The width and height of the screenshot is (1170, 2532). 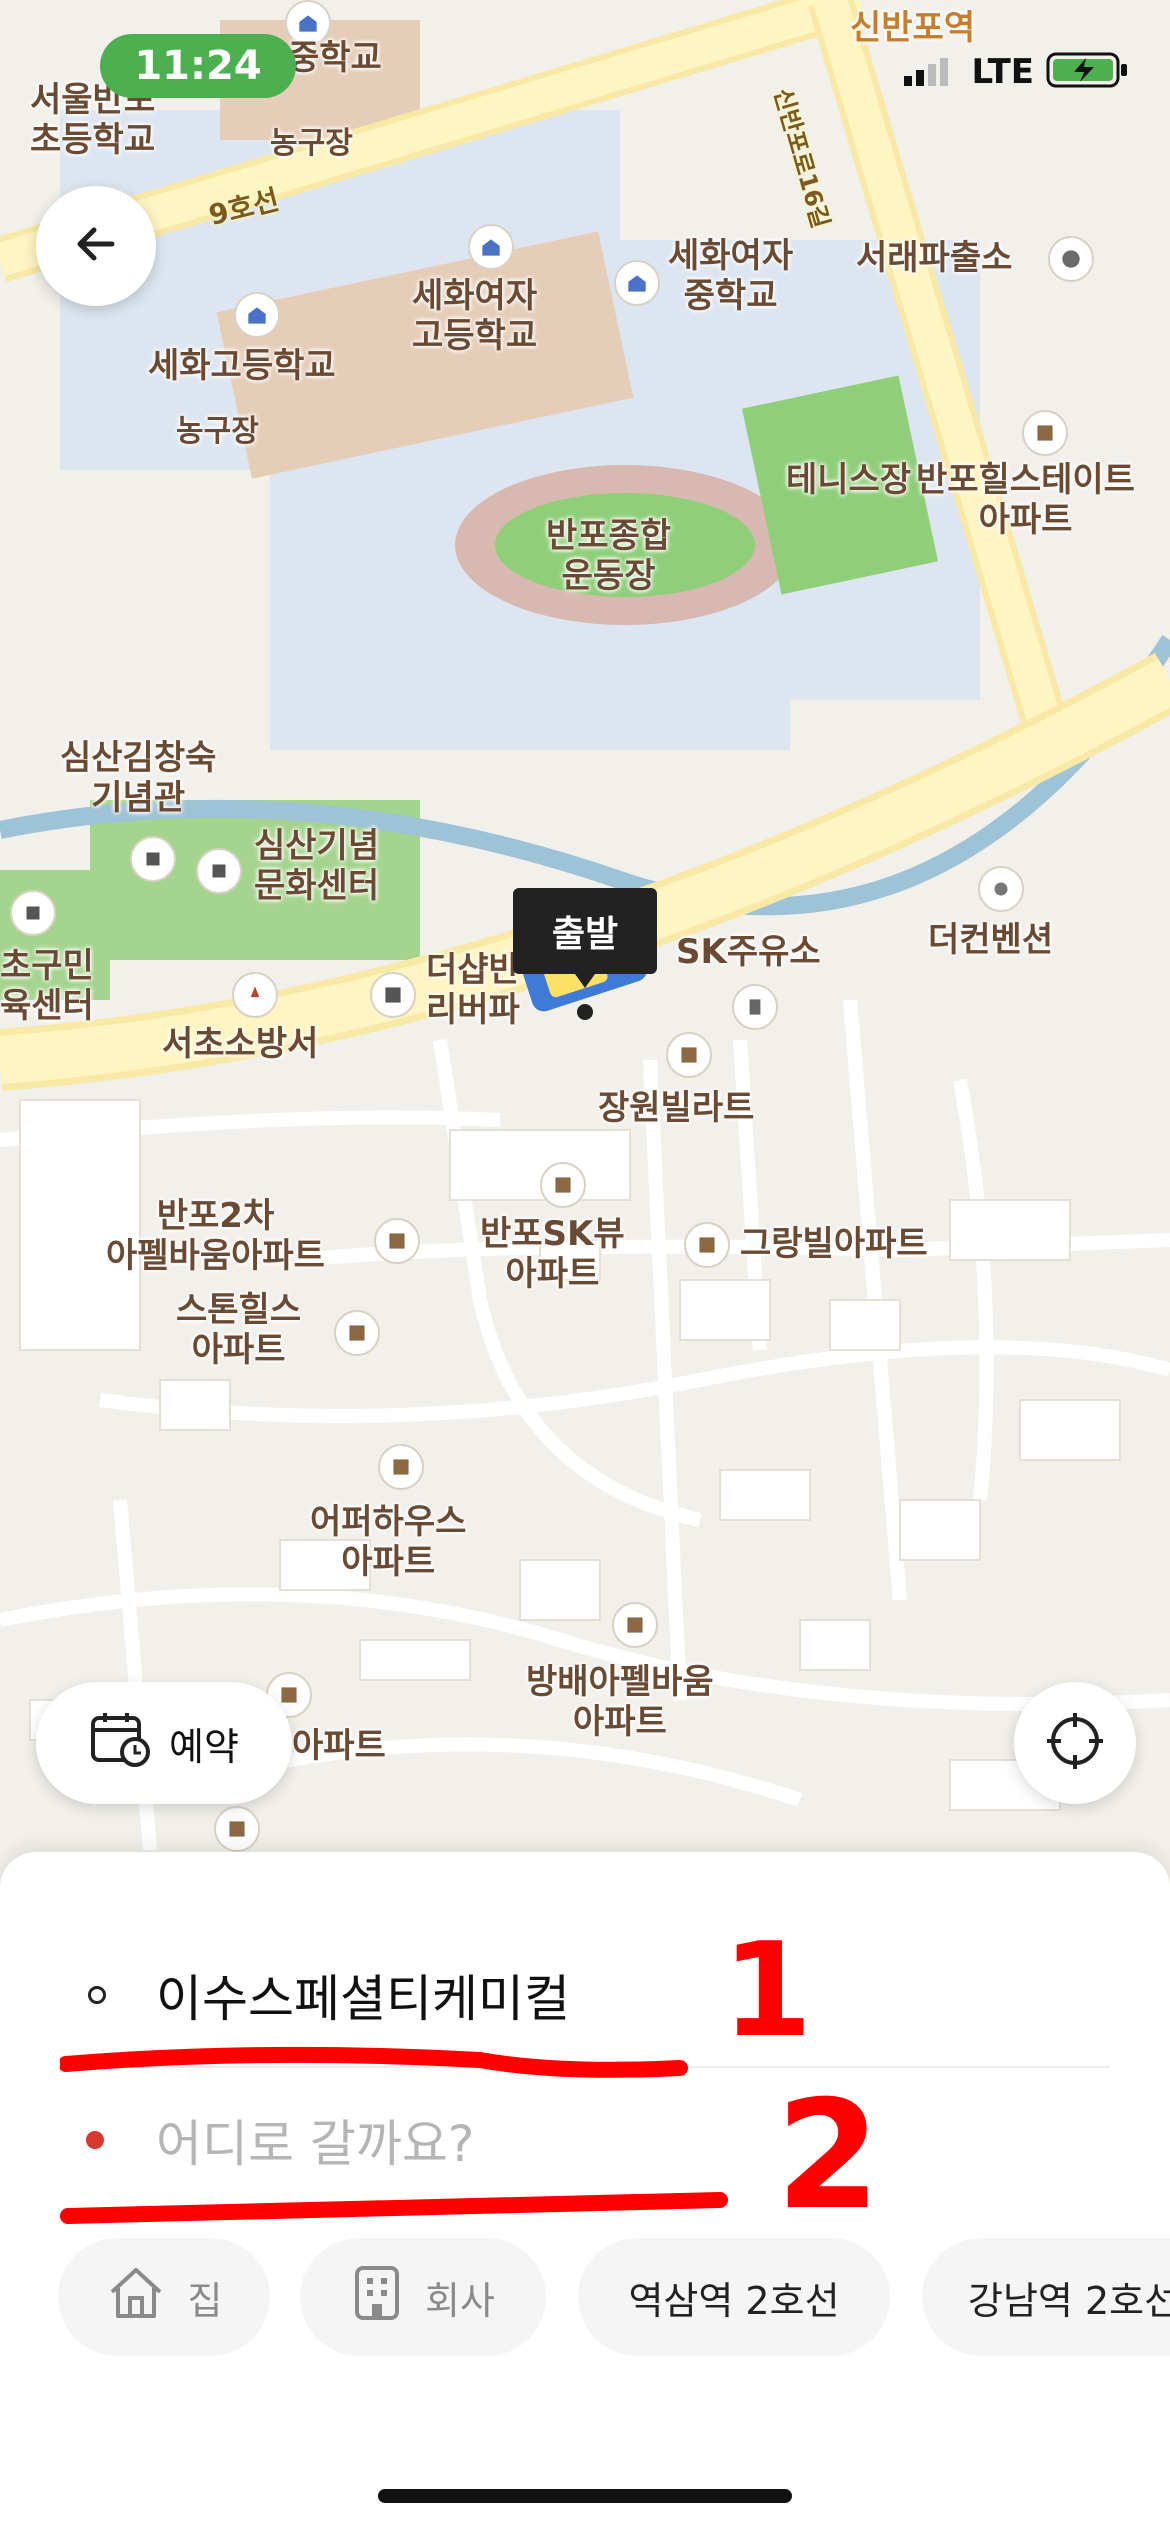 I want to click on home-indicator, so click(x=585, y=2496).